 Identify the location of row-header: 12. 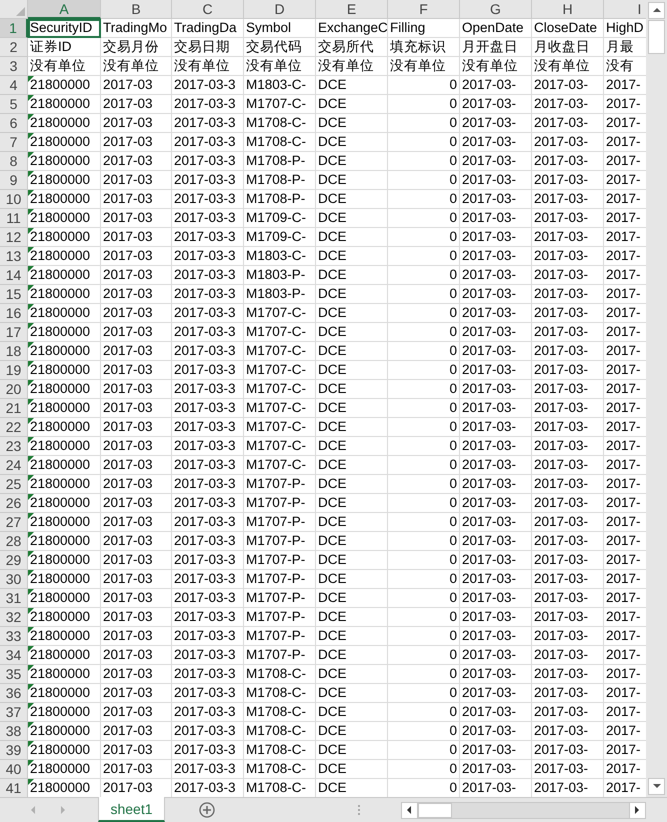
(14, 237).